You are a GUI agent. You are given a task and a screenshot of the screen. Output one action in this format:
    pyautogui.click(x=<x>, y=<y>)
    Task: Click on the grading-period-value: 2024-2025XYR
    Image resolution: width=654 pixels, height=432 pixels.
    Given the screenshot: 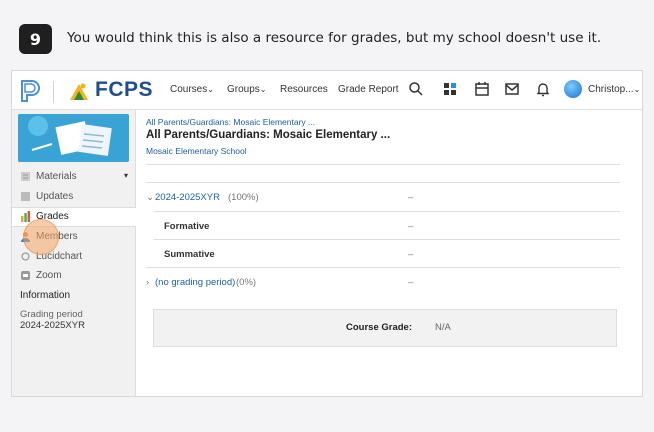 What is the action you would take?
    pyautogui.click(x=52, y=325)
    